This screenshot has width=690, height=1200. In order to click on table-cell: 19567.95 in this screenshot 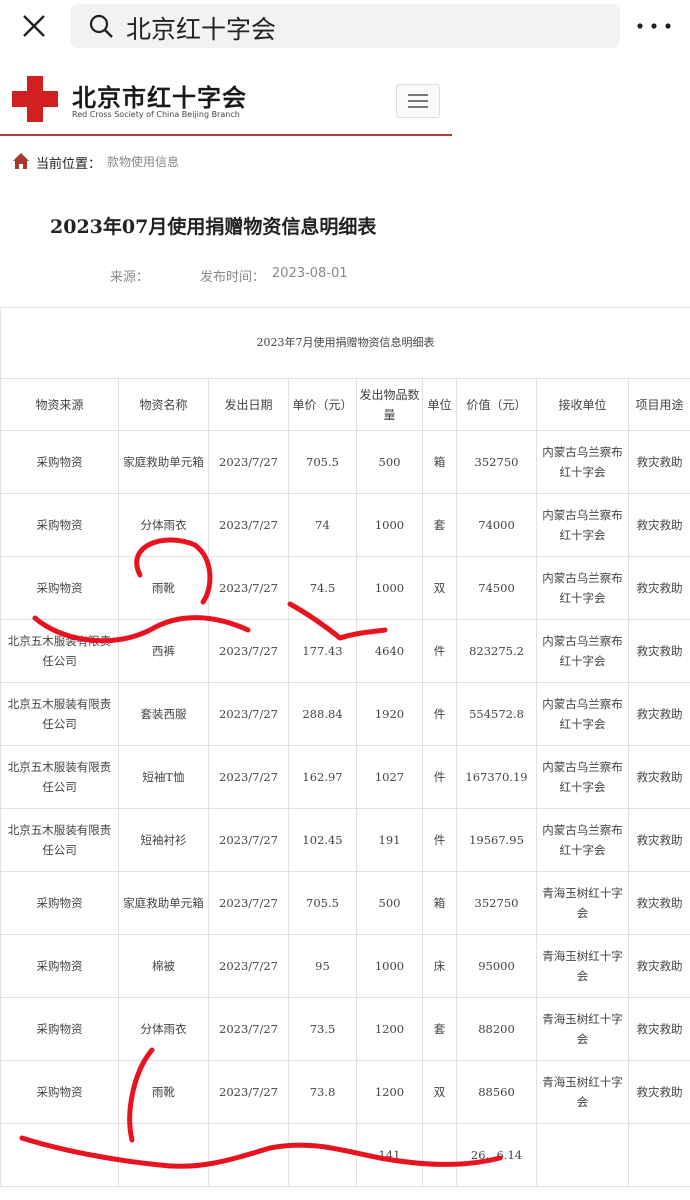, I will do `click(496, 840)`.